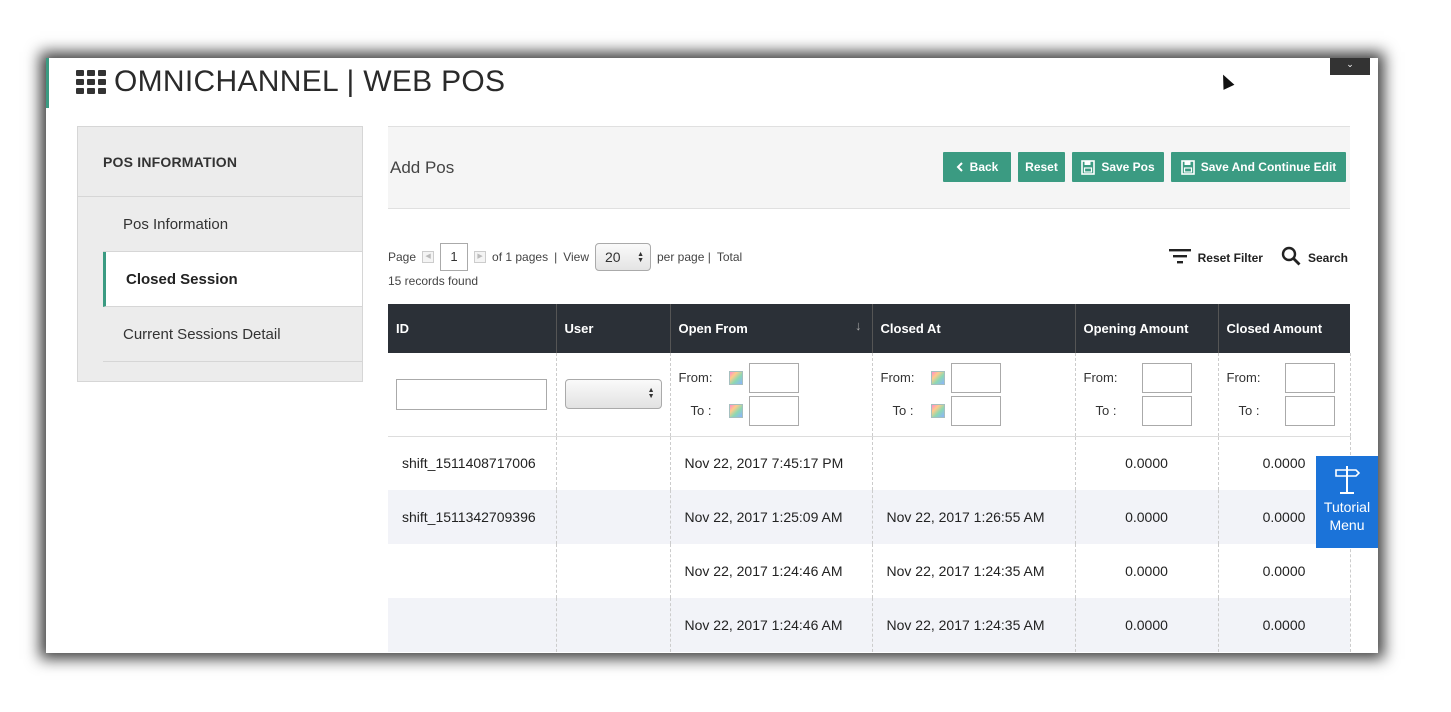 The image size is (1451, 712). What do you see at coordinates (684, 256) in the screenshot?
I see `per-page-text: per page |` at bounding box center [684, 256].